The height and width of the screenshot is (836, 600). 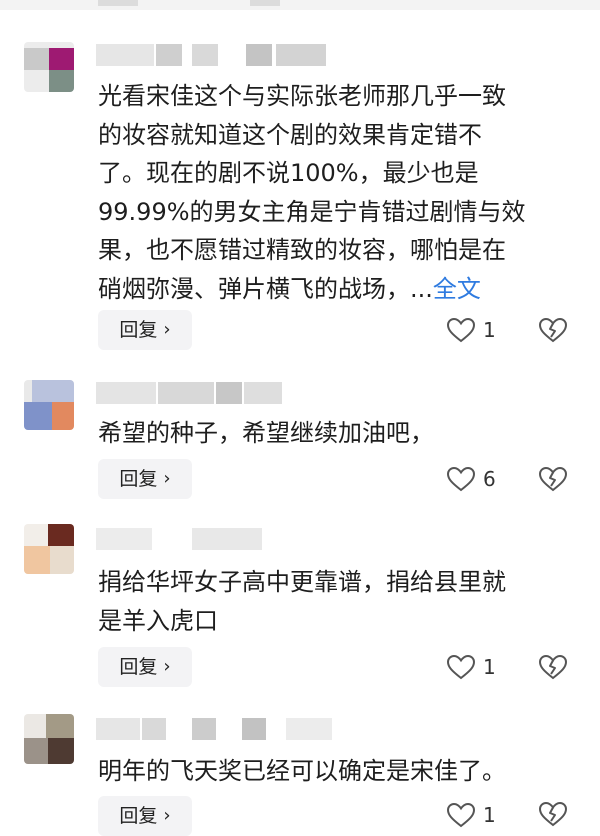 I want to click on comment-line: 果，也不愿错过精致的妆容，哪怕是在, so click(x=302, y=250).